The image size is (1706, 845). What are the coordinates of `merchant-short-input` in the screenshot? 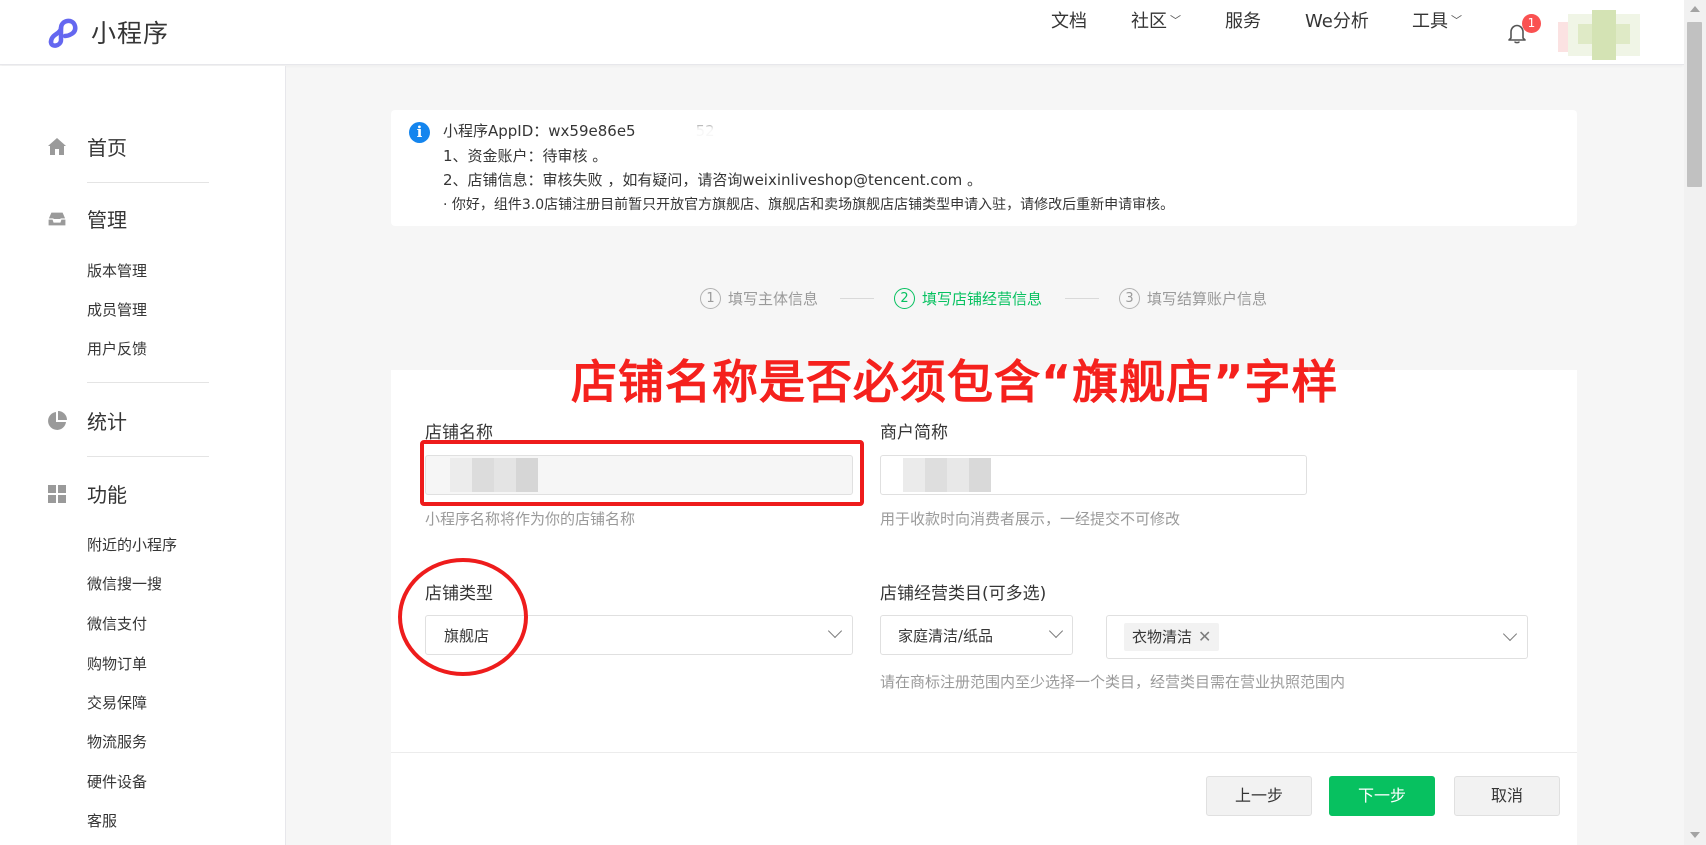 It's located at (1093, 475).